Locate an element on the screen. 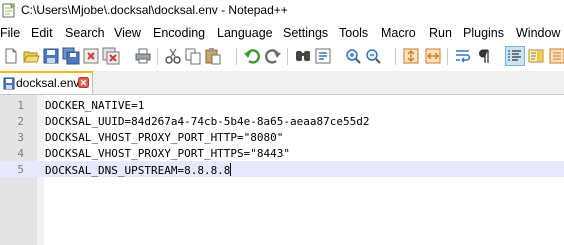  save-icon is located at coordinates (51, 56).